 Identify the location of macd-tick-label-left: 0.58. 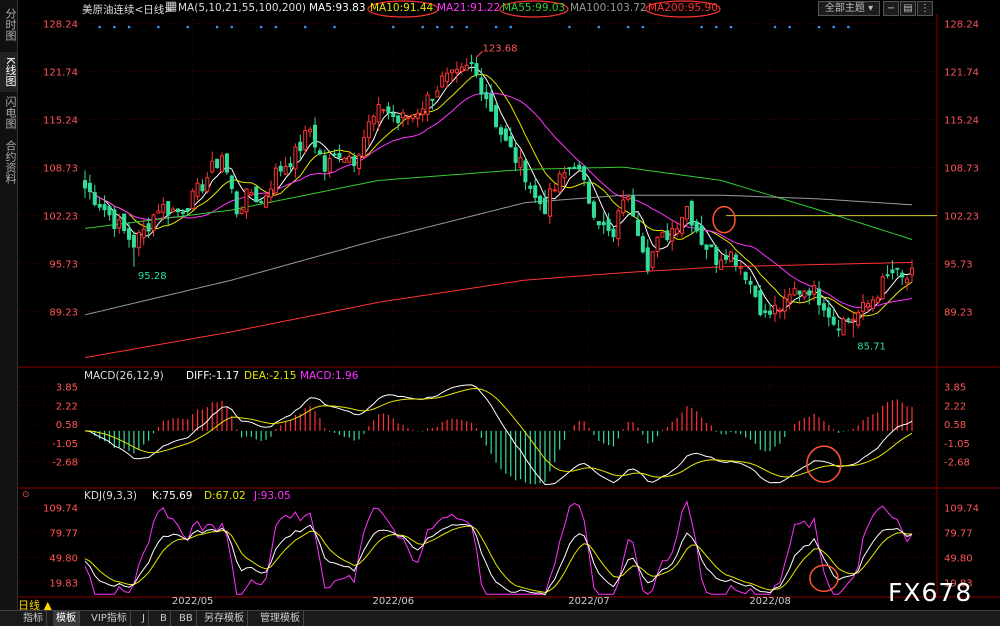
(67, 425).